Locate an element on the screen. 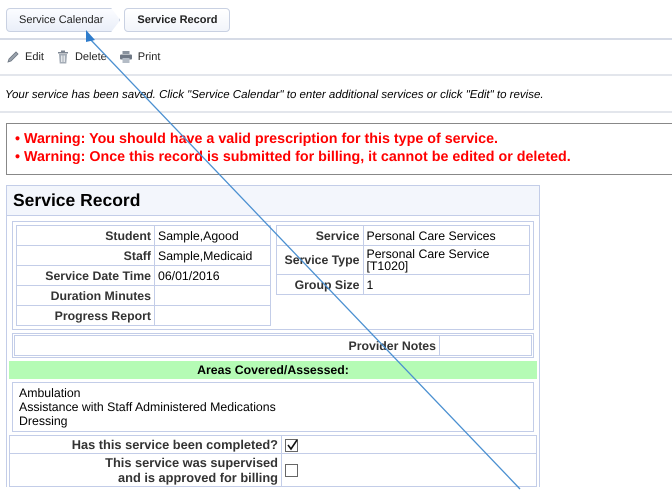 The width and height of the screenshot is (672, 491). area-item: Ambulation is located at coordinates (50, 393).